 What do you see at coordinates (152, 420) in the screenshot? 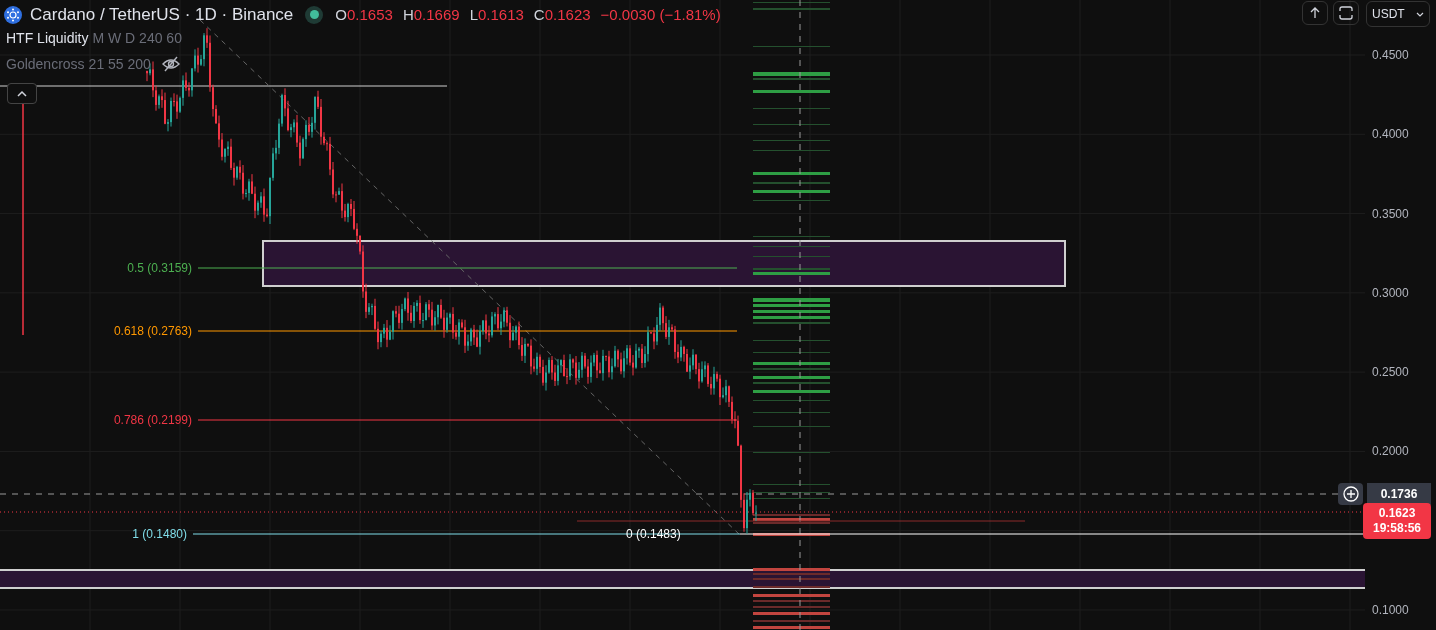
I see `fib-level-label: 0.786 (0.2199)` at bounding box center [152, 420].